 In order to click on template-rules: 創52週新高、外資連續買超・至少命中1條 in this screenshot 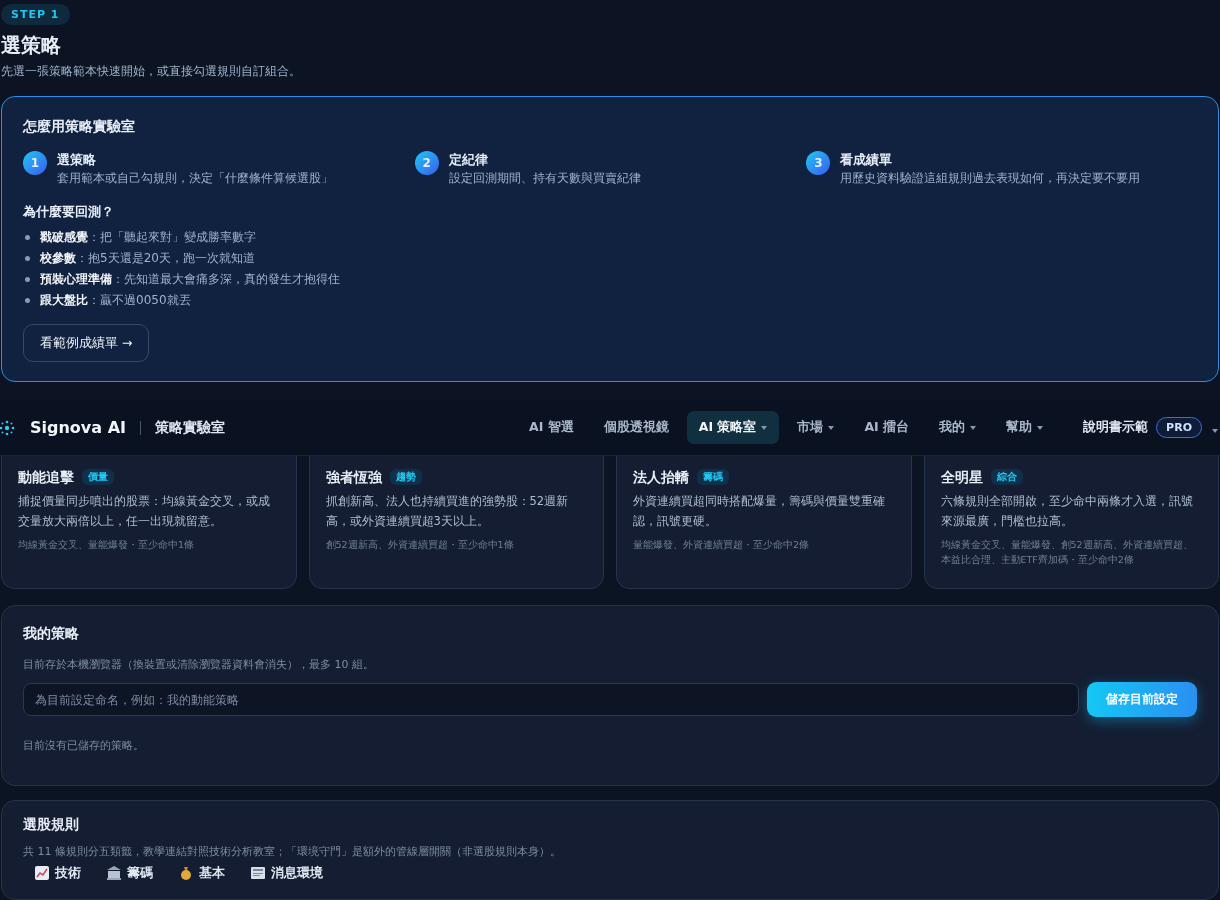, I will do `click(420, 545)`.